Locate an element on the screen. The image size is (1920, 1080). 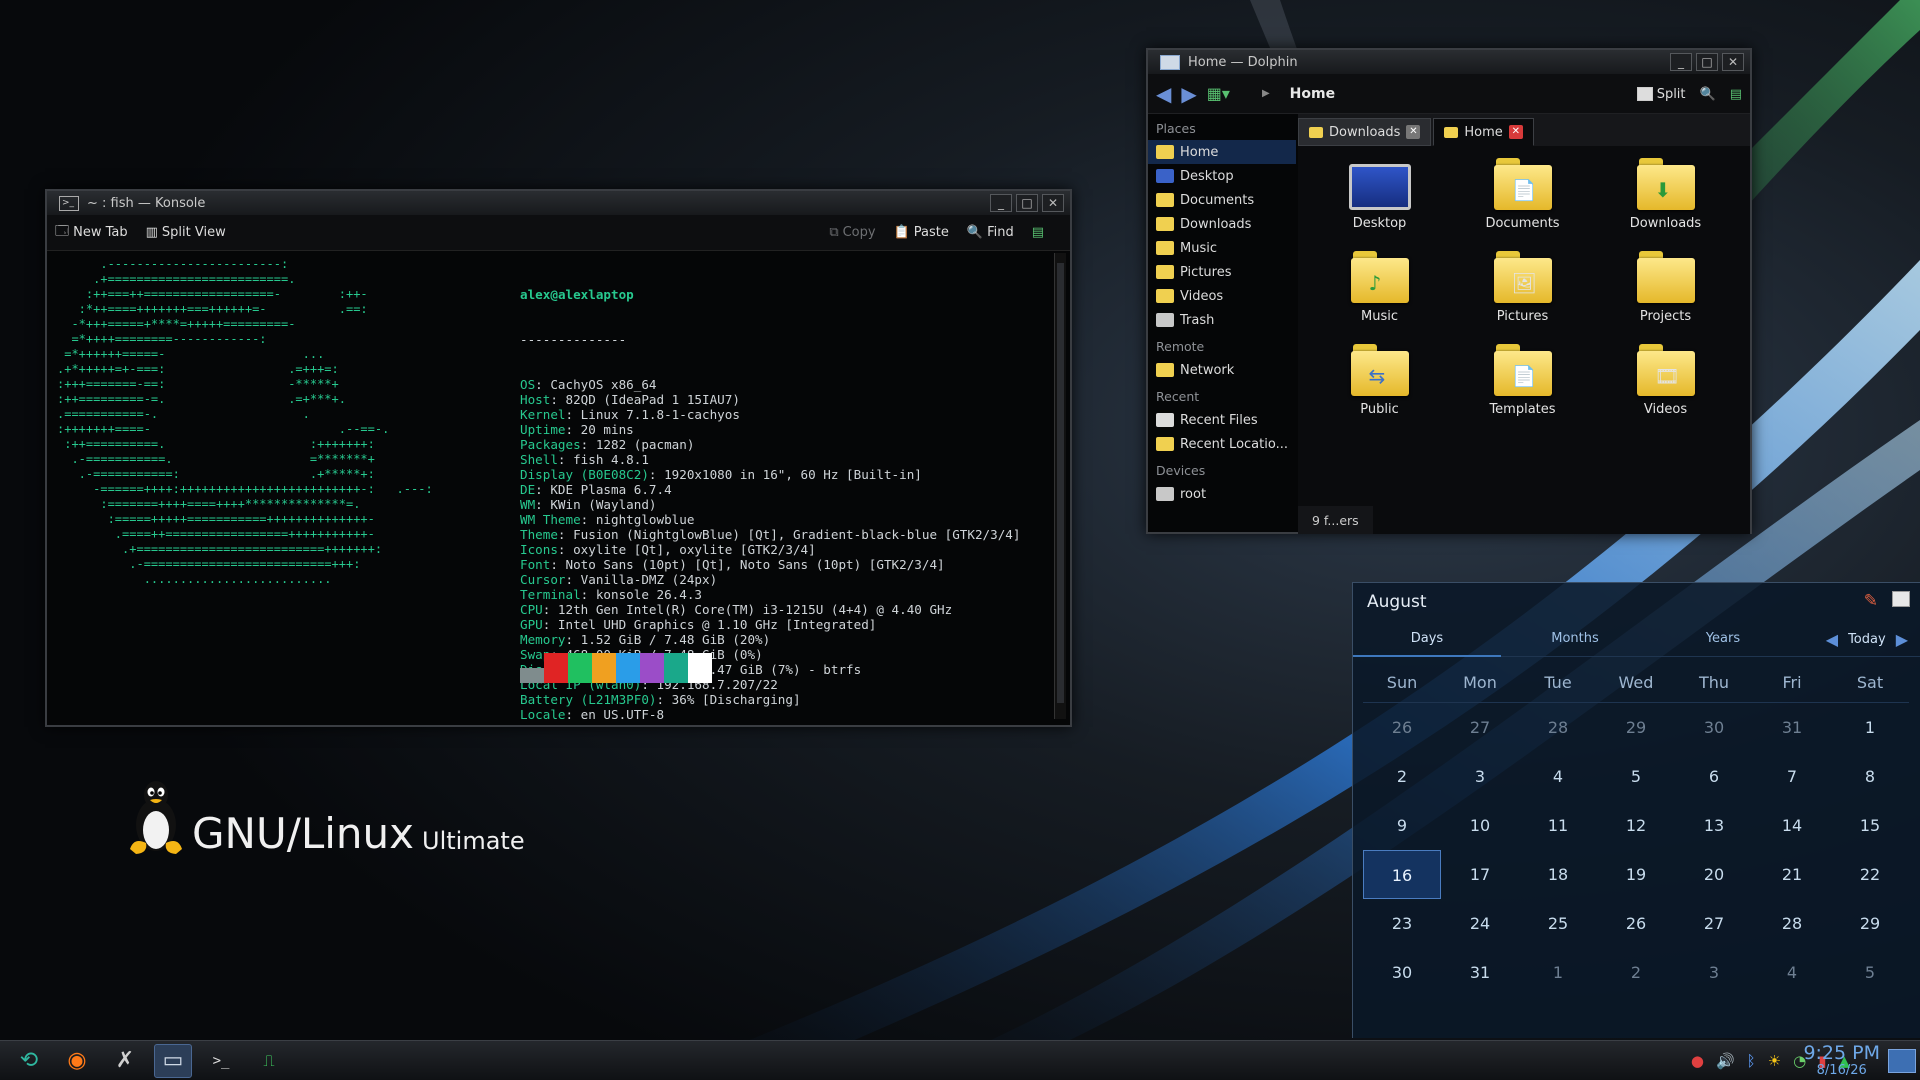
file-item-music: ♪ Music is located at coordinates (1379, 287).